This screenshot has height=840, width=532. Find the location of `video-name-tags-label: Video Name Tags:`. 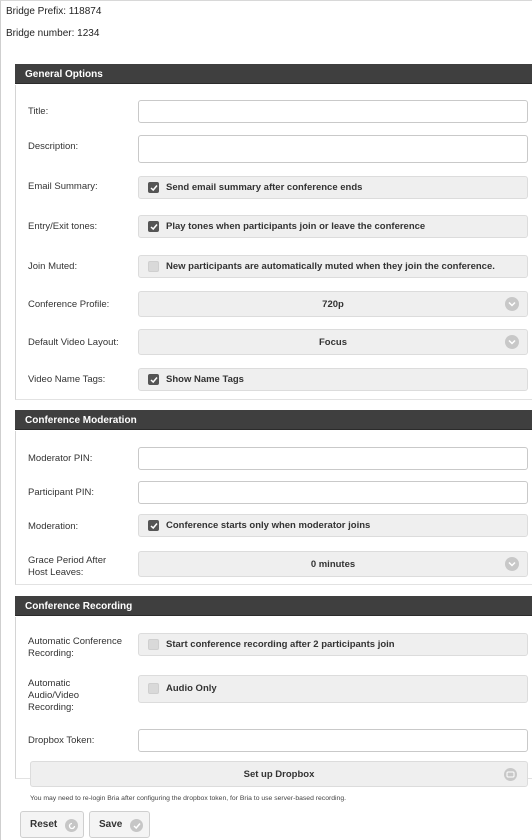

video-name-tags-label: Video Name Tags: is located at coordinates (67, 379).